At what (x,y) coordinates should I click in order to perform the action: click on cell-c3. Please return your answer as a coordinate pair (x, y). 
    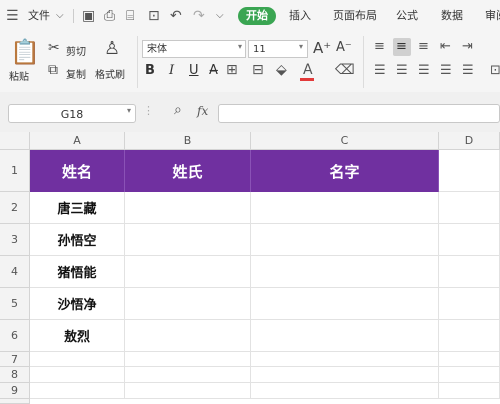
    Looking at the image, I should click on (345, 240).